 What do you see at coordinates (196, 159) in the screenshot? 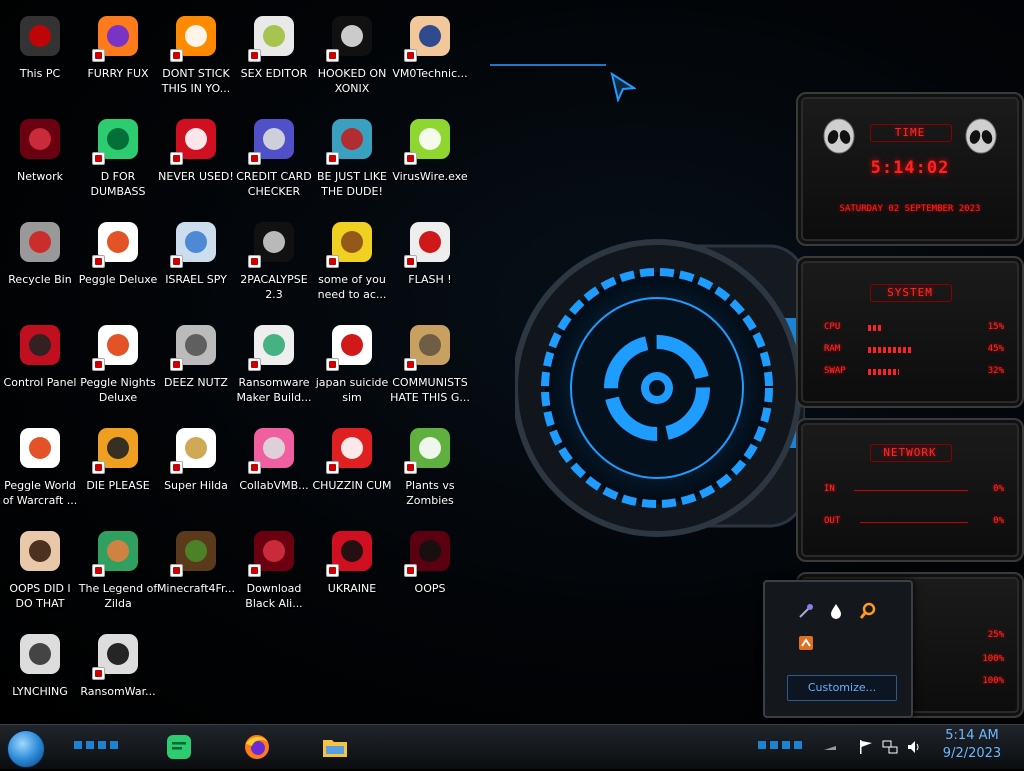
I see `desktop-icon: NEVER USED!` at bounding box center [196, 159].